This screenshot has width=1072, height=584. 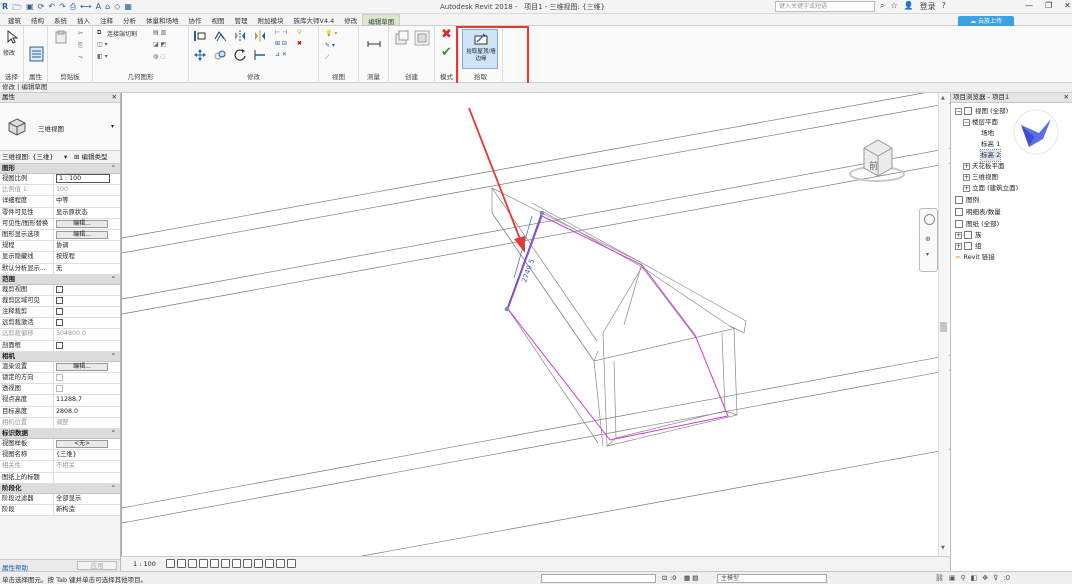 I want to click on property-section-header: 相机 ⌃, so click(x=60, y=356).